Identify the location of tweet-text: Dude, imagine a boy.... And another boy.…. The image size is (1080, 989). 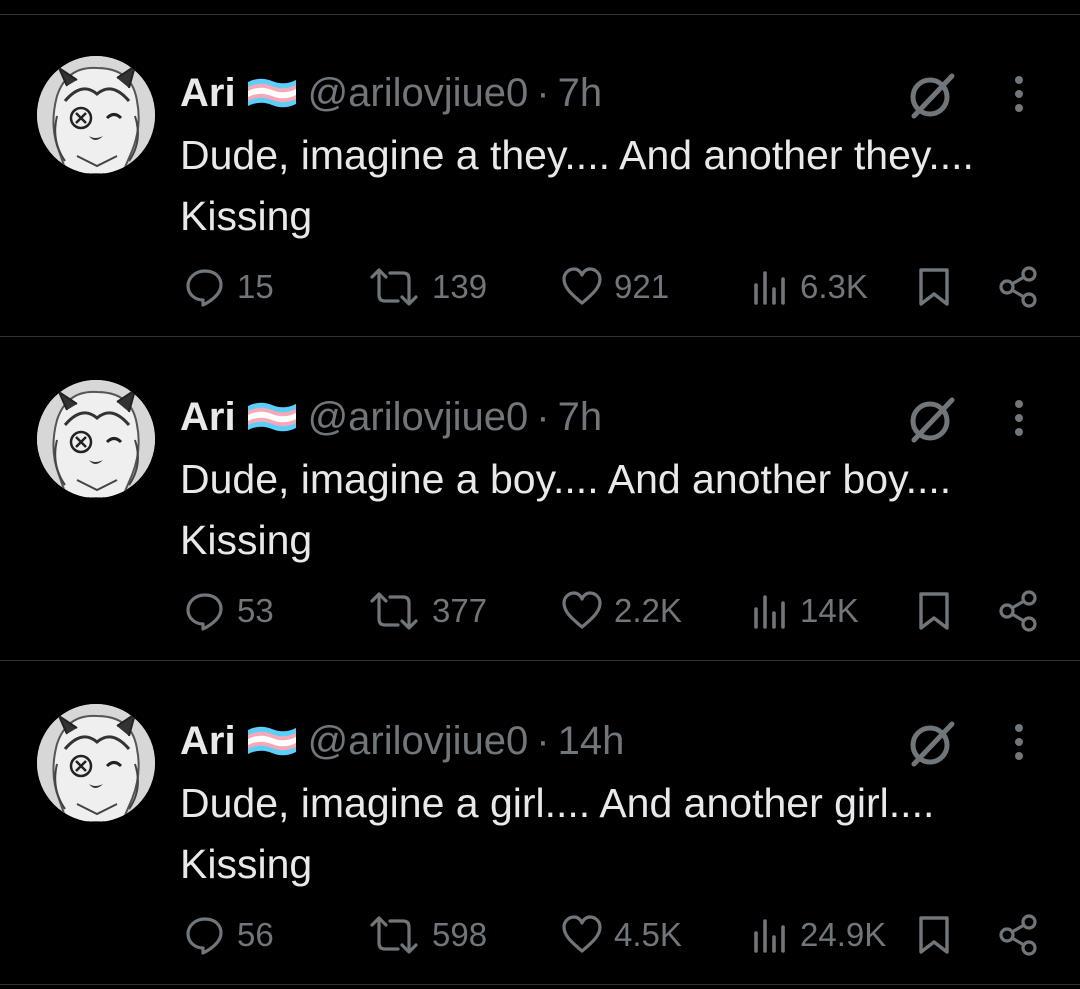
(566, 509).